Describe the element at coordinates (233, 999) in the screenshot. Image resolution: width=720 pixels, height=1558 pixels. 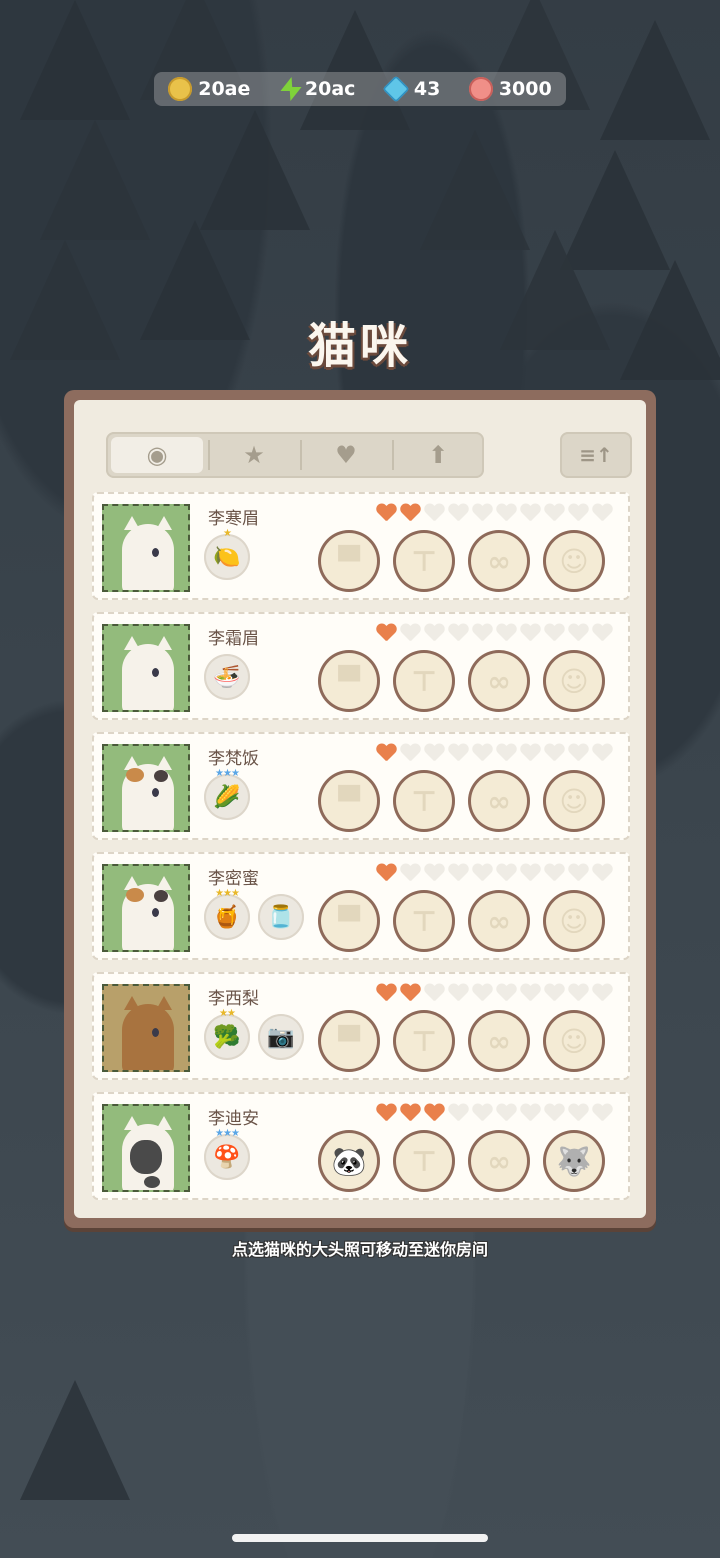
I see `cat-name: 李西梨` at that location.